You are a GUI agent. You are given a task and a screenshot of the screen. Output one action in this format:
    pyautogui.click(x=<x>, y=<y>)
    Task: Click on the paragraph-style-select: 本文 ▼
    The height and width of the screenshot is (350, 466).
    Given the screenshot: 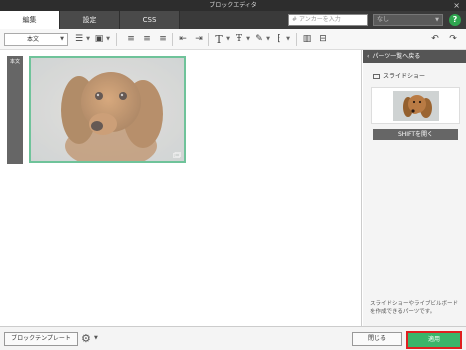 What is the action you would take?
    pyautogui.click(x=36, y=39)
    